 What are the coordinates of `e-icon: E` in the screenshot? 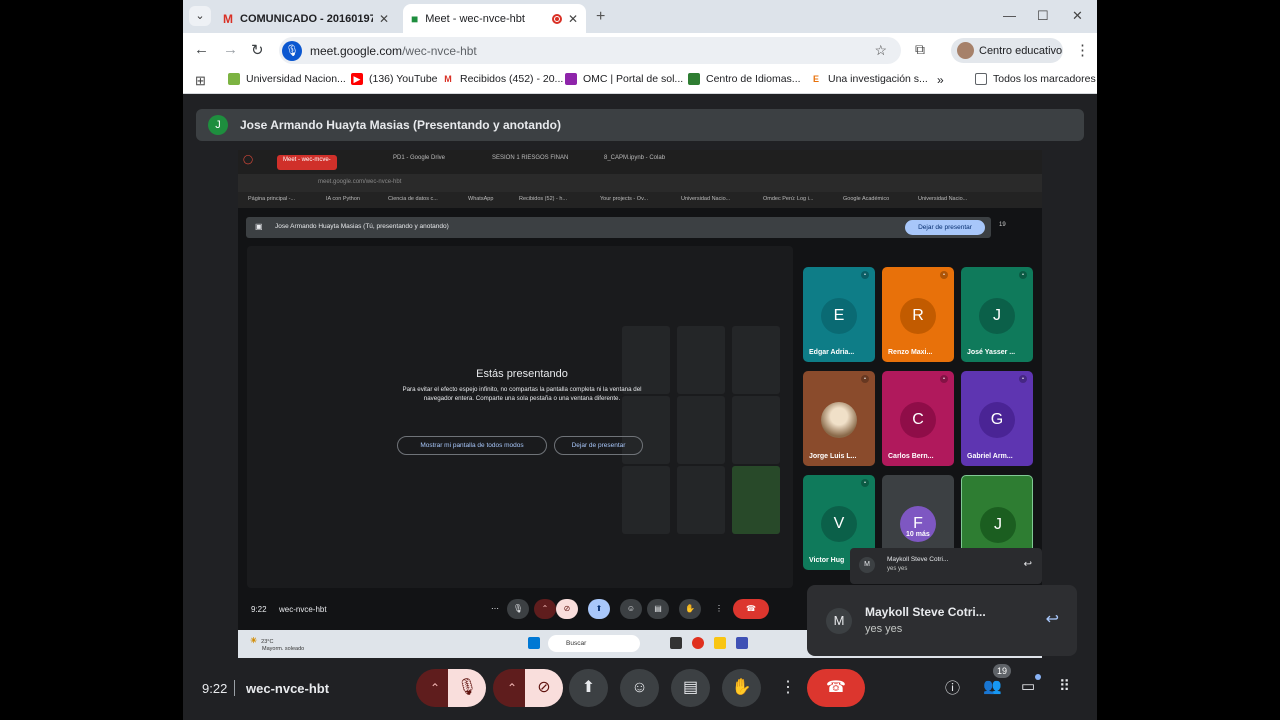 It's located at (816, 79).